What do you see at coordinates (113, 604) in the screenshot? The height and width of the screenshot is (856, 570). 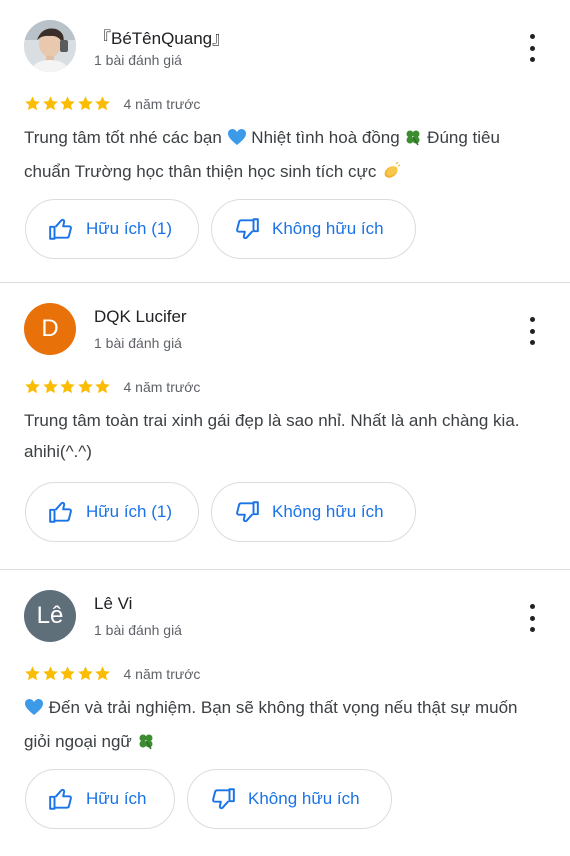 I see `reviewer-name: Lê Vi` at bounding box center [113, 604].